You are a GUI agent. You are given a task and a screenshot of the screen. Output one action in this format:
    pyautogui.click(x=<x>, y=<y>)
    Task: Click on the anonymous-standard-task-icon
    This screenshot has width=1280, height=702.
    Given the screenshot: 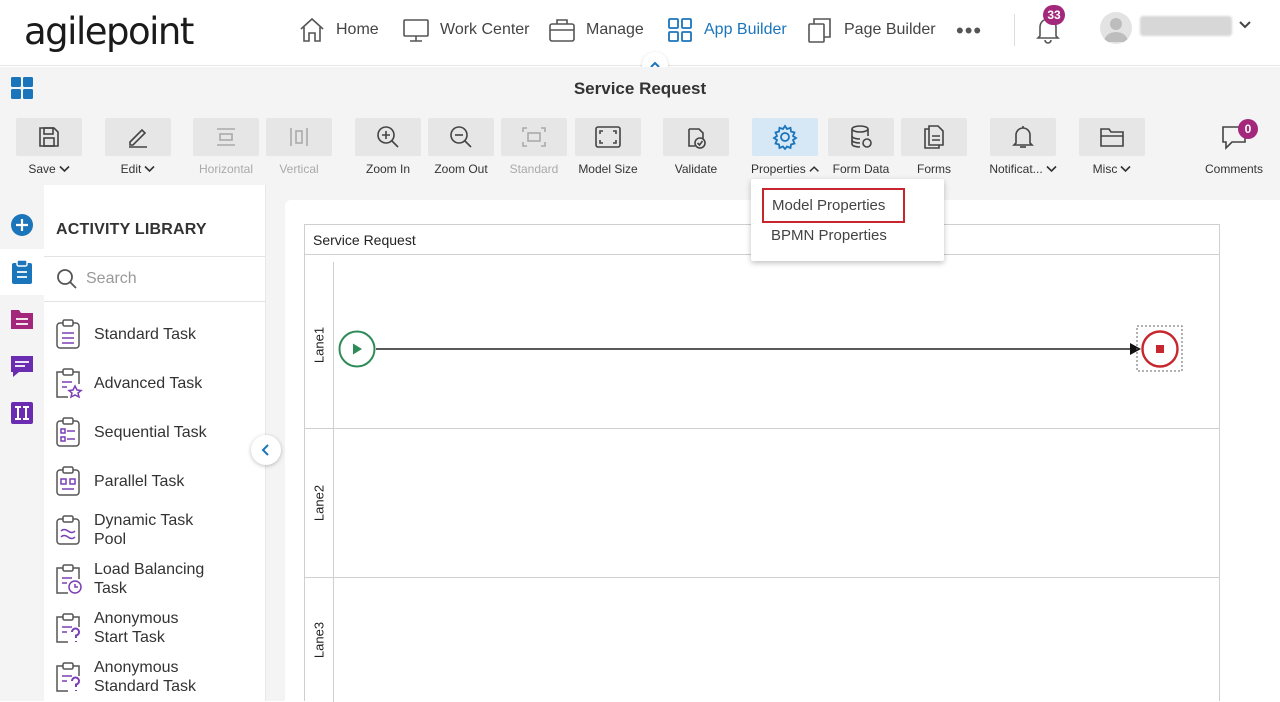 What is the action you would take?
    pyautogui.click(x=68, y=677)
    